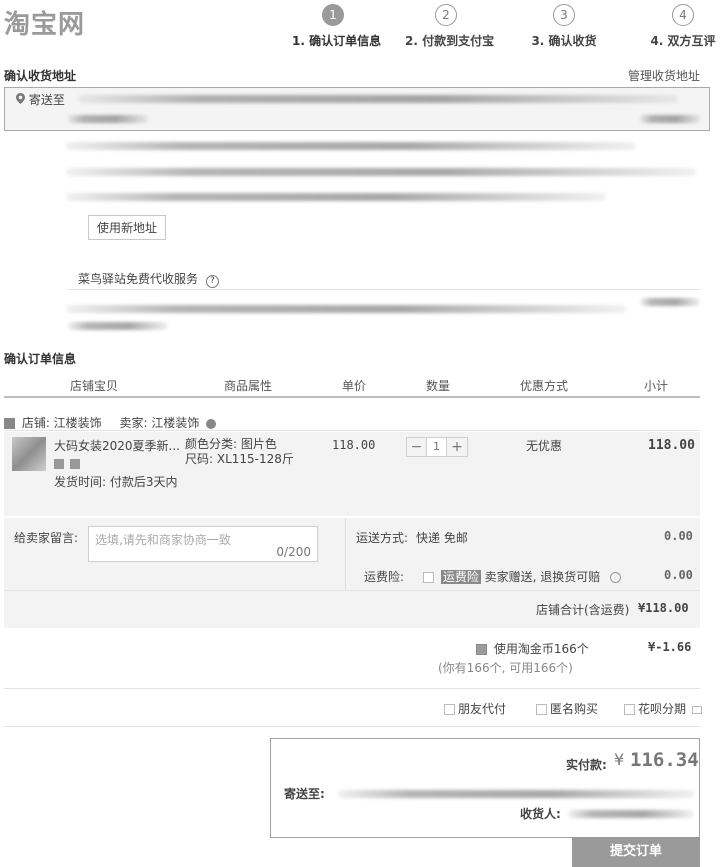  Describe the element at coordinates (352, 590) in the screenshot. I see `shop-total-divider` at that location.